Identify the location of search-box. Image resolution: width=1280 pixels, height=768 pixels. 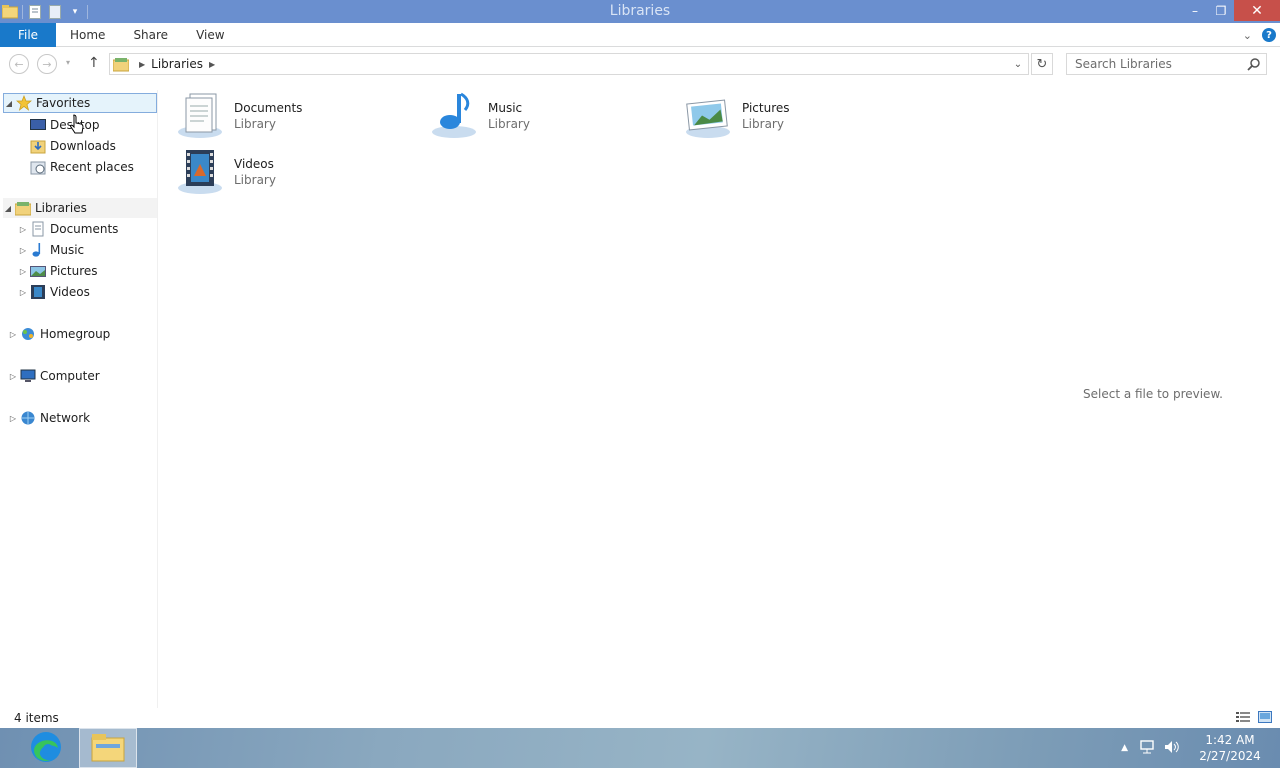
(1166, 64).